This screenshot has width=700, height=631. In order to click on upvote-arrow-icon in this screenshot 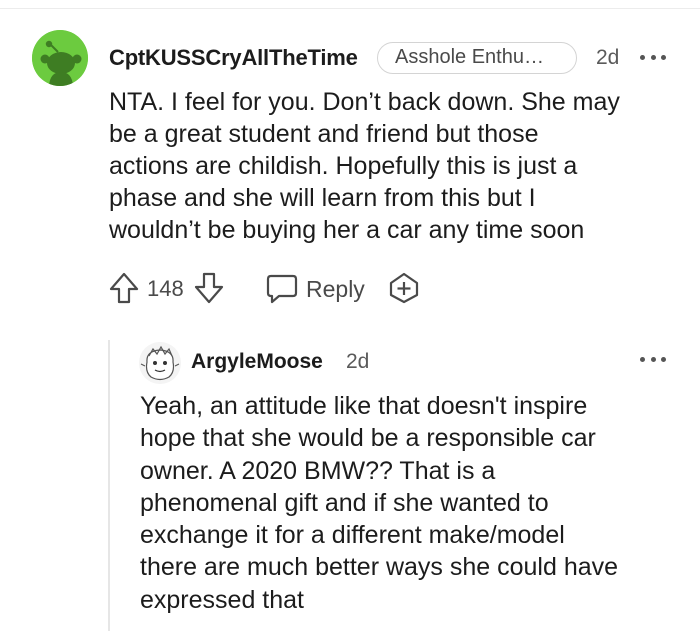, I will do `click(124, 288)`.